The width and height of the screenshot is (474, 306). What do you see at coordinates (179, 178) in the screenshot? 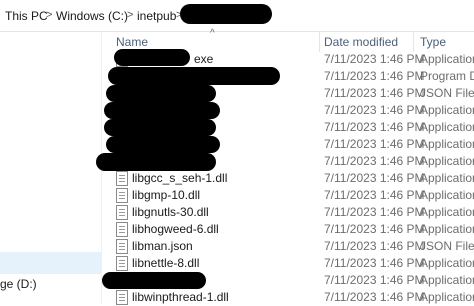
I see `file-name: libgcc_s_seh-1.dll` at bounding box center [179, 178].